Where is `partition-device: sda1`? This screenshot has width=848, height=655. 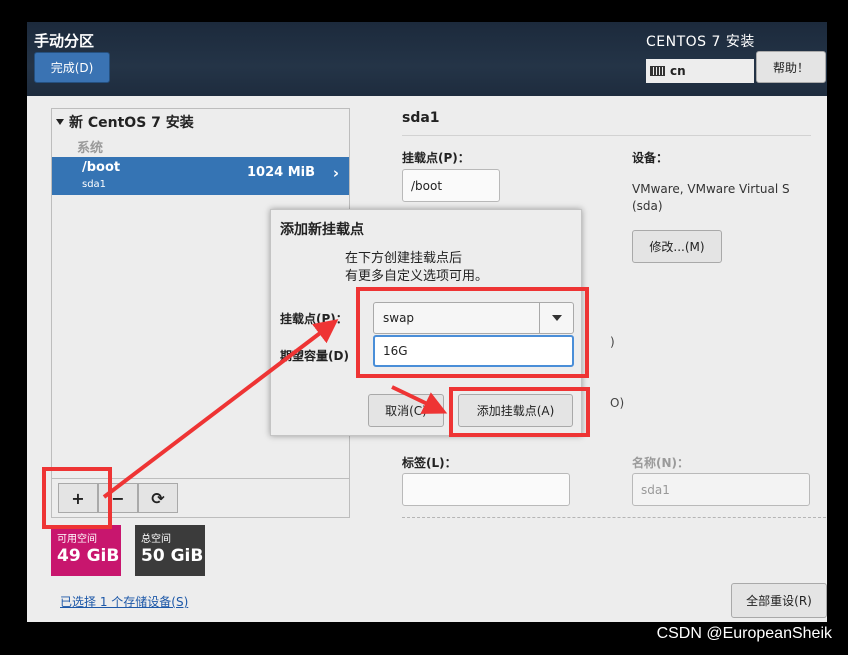
partition-device: sda1 is located at coordinates (94, 184).